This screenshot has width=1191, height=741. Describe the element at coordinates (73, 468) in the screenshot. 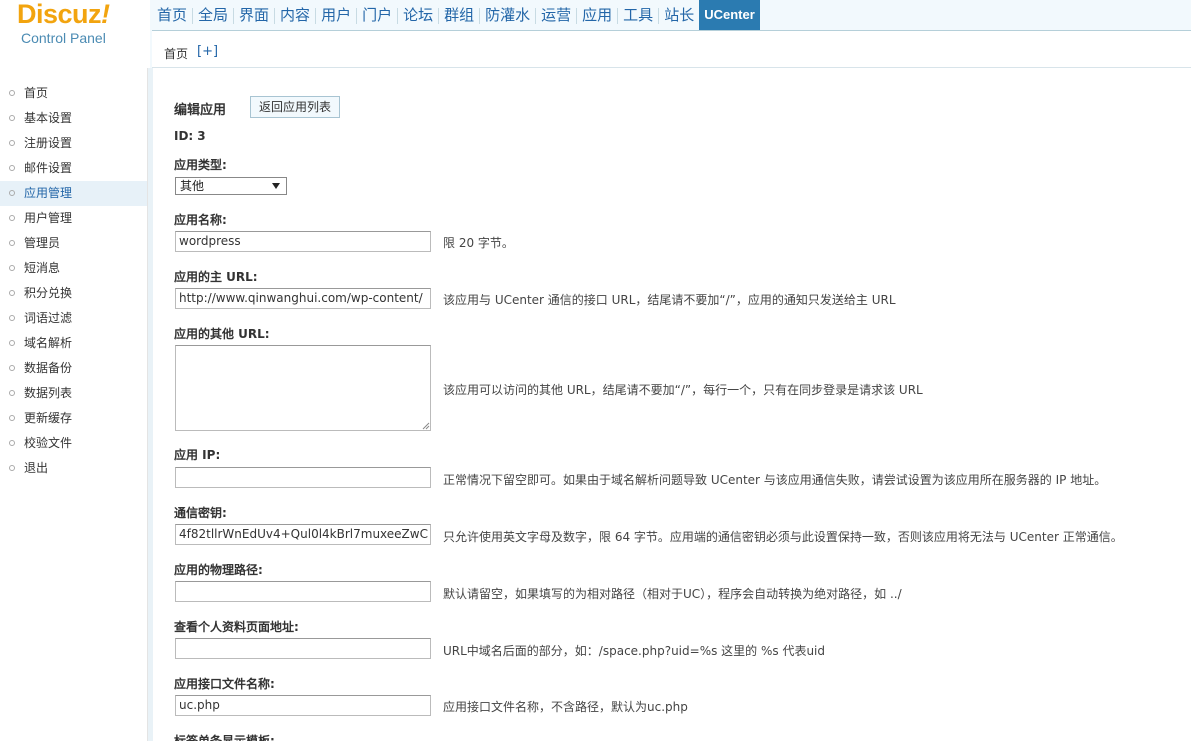

I see `sidebar-item: 退出` at that location.